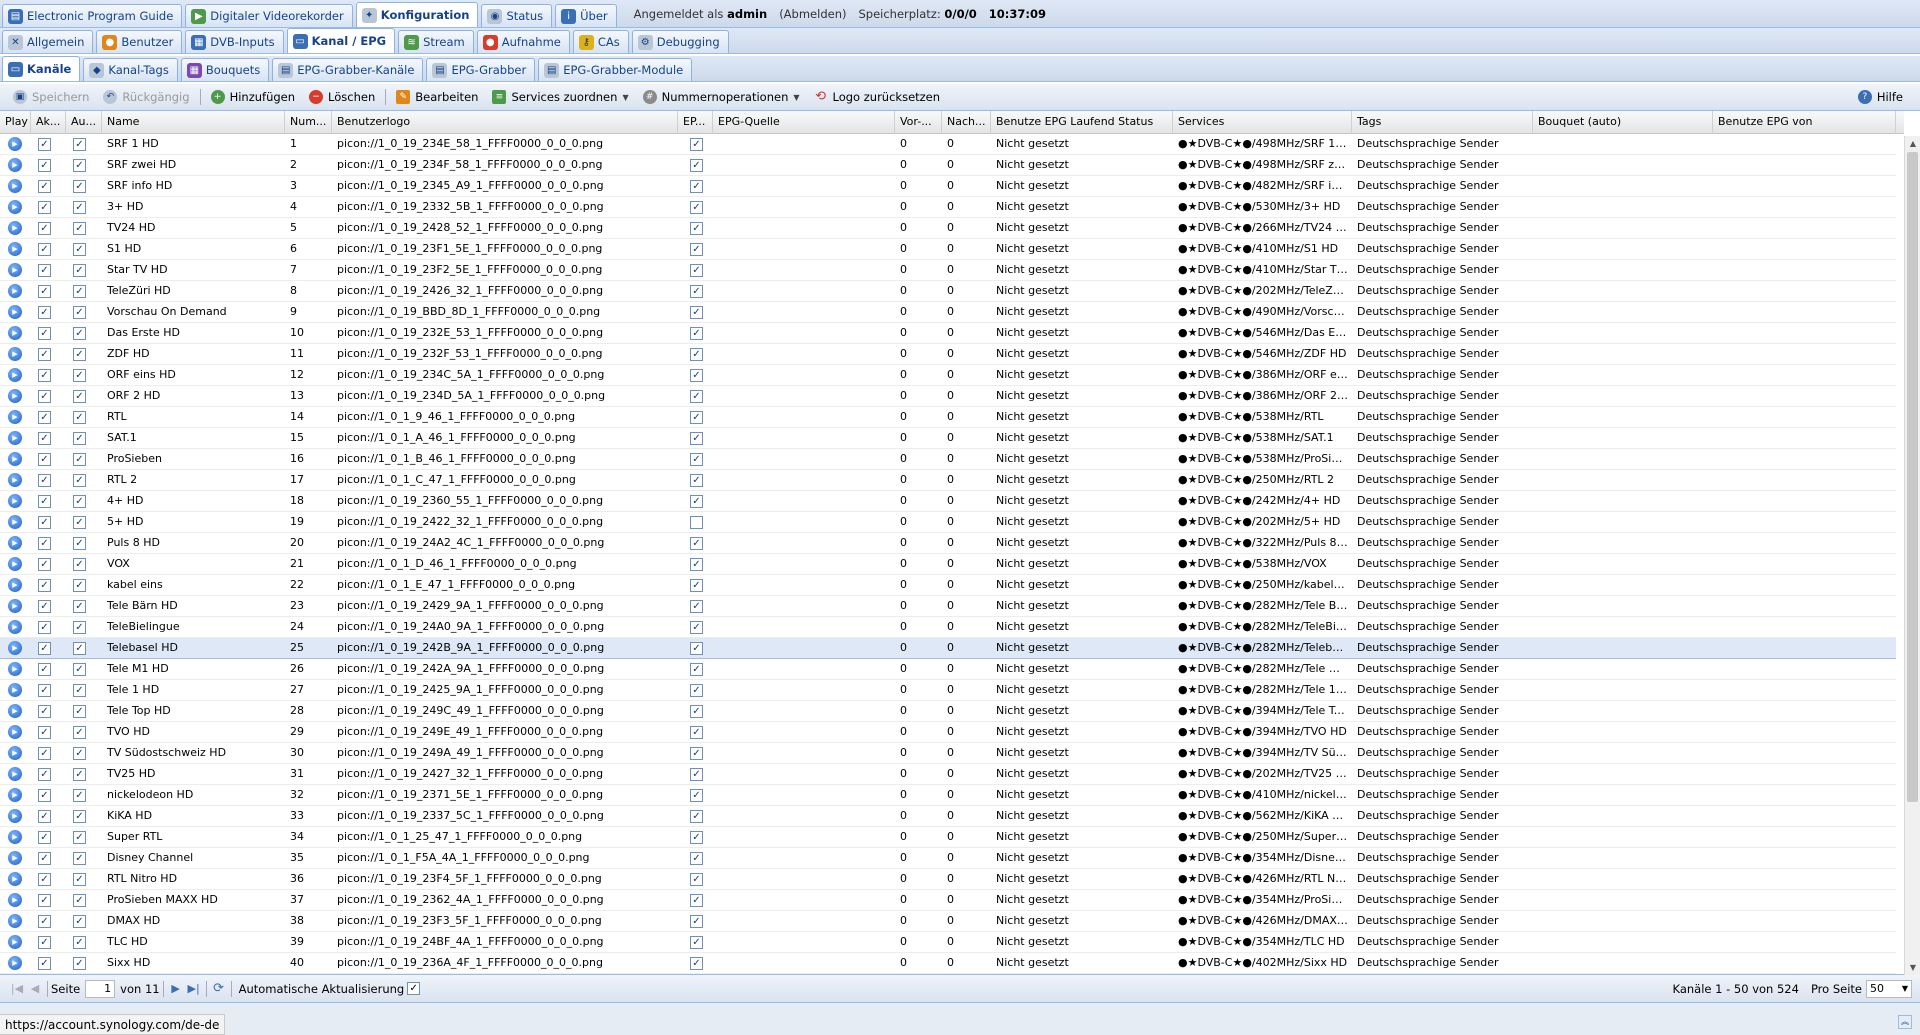  What do you see at coordinates (191, 669) in the screenshot?
I see `channel-name: Tele M1 HD` at bounding box center [191, 669].